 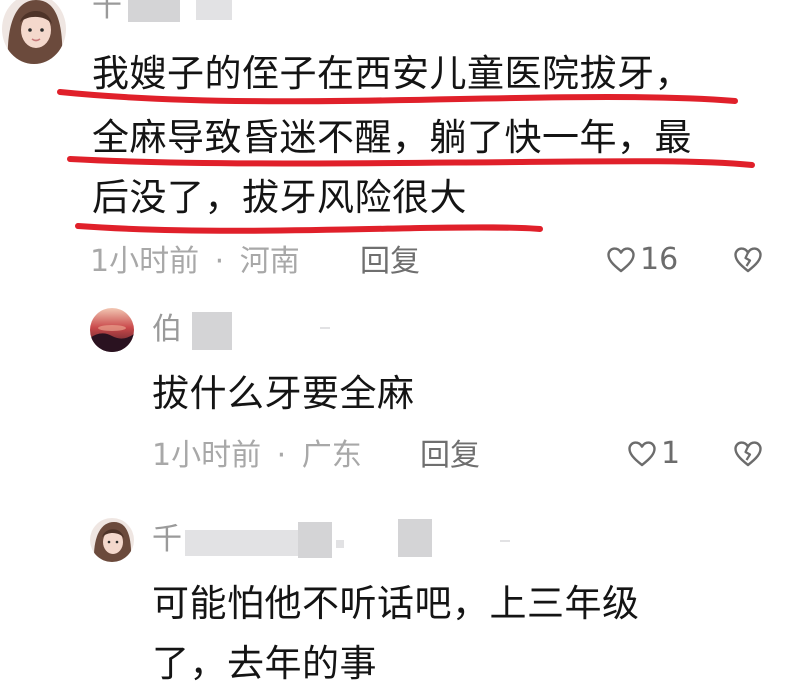 I want to click on comment-location: 广东, so click(x=331, y=455).